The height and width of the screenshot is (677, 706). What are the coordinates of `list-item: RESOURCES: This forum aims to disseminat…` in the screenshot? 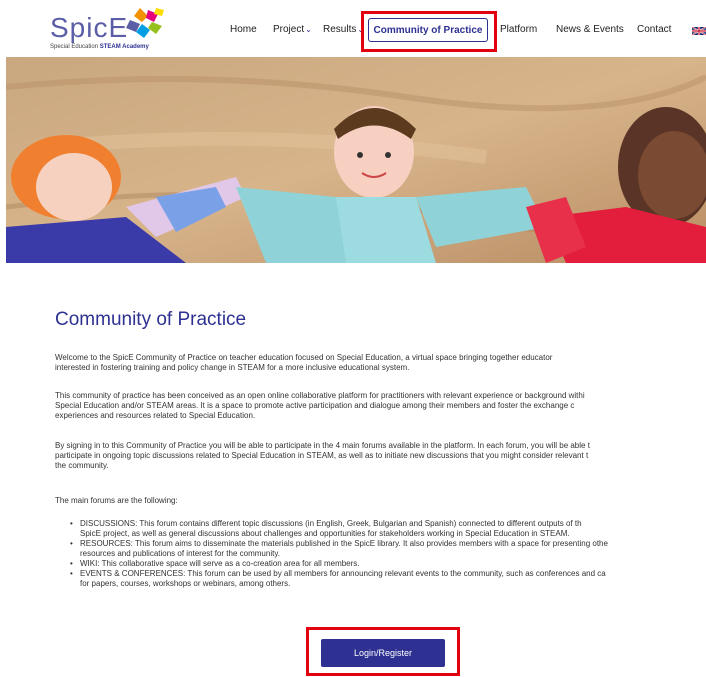 It's located at (388, 549).